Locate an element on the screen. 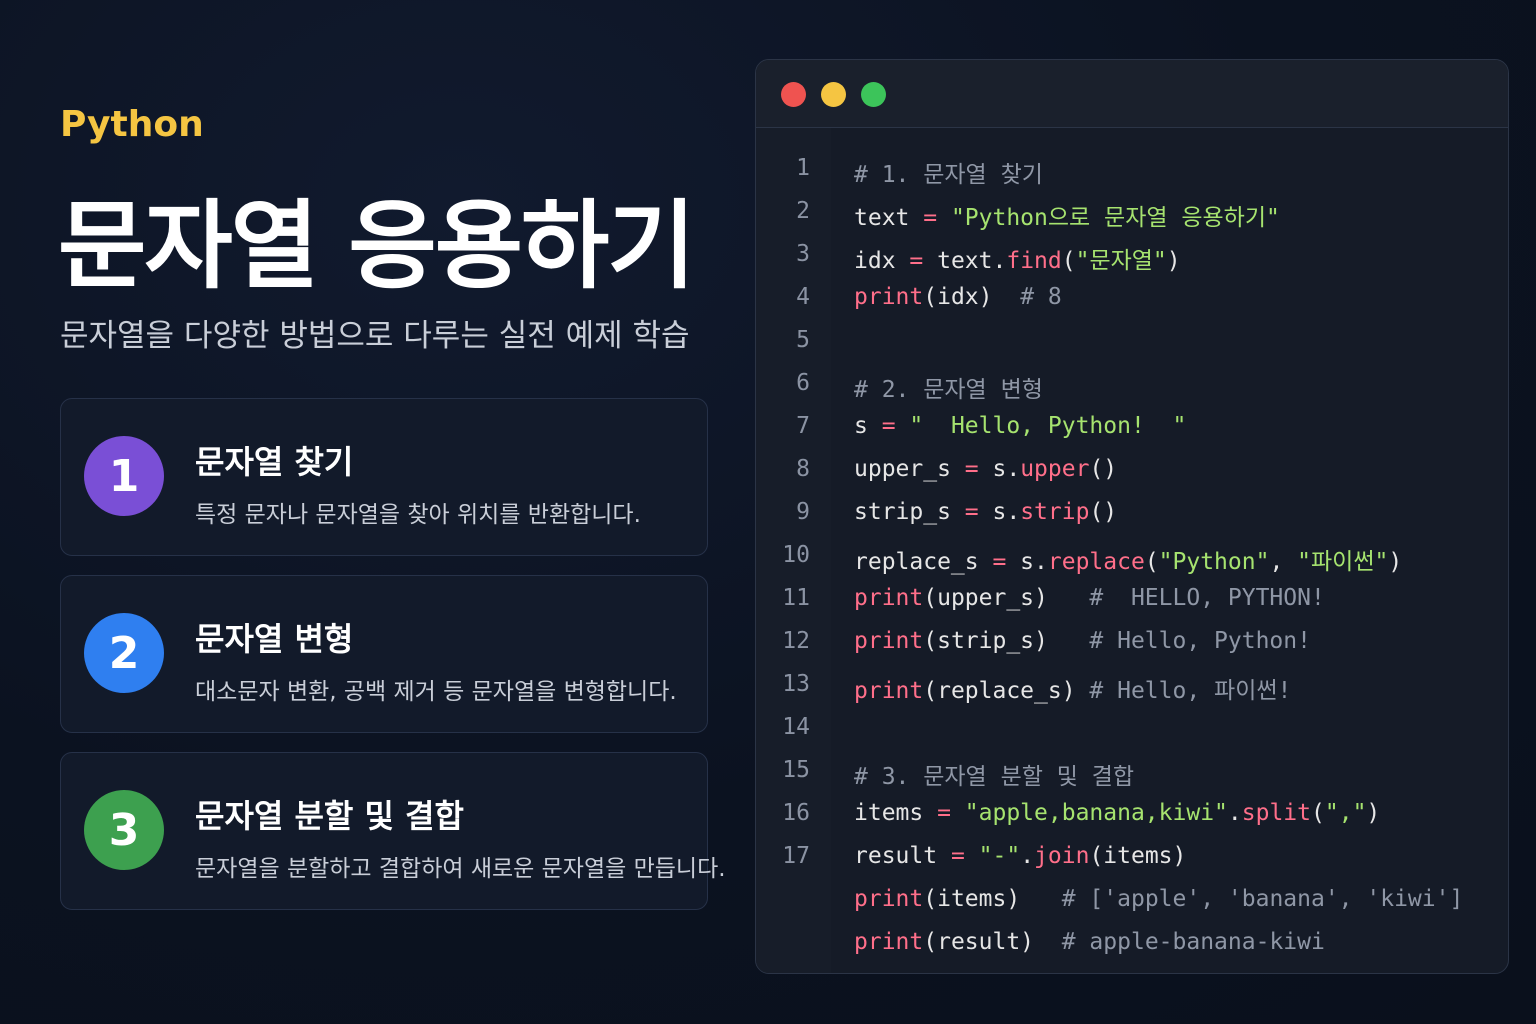  line-number: 8 is located at coordinates (803, 469).